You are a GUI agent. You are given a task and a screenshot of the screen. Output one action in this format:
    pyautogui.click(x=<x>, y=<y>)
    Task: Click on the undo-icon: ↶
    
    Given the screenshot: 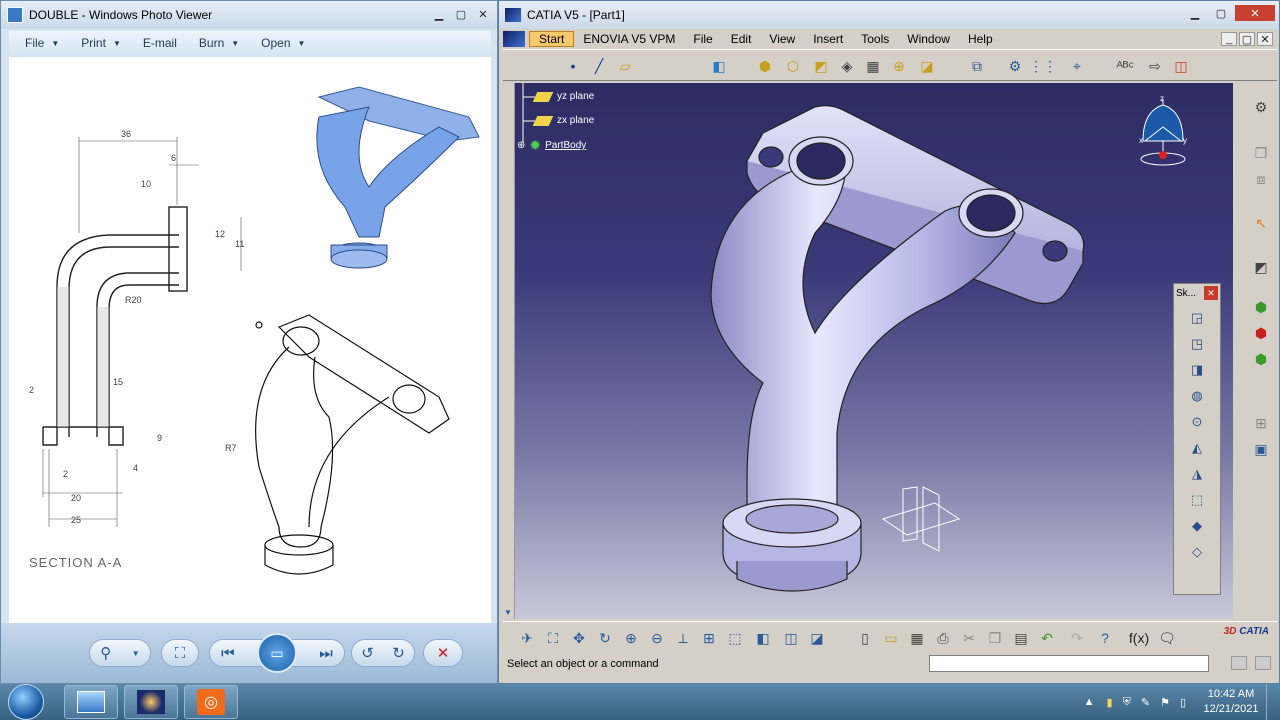 What is the action you would take?
    pyautogui.click(x=1047, y=638)
    